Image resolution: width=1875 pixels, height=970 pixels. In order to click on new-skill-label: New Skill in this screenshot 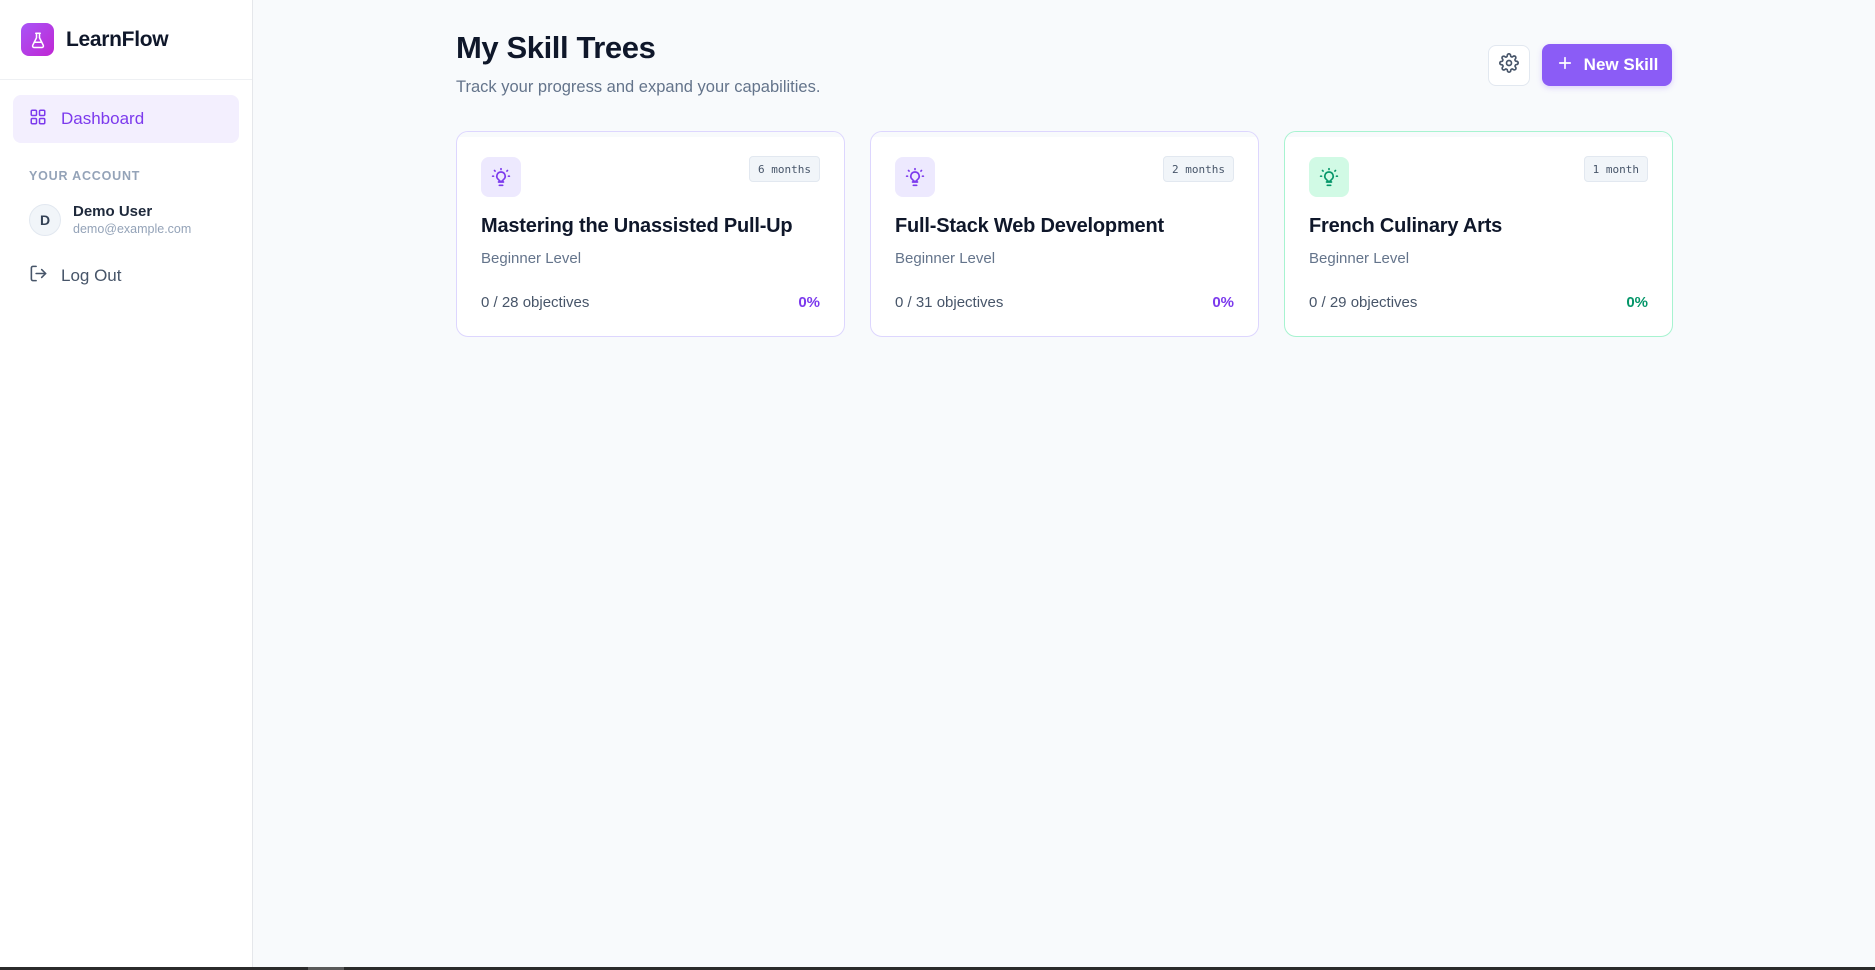, I will do `click(1621, 64)`.